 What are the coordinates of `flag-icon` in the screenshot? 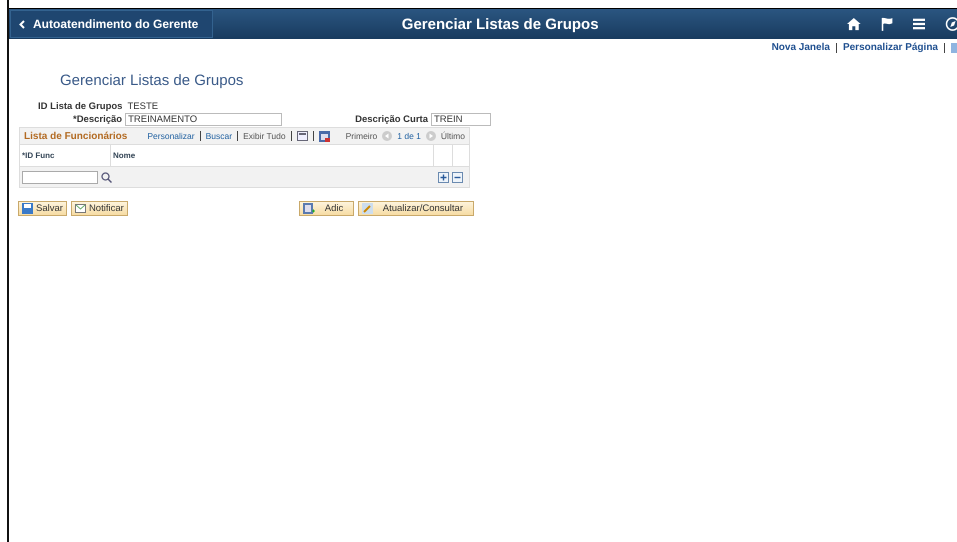 It's located at (886, 24).